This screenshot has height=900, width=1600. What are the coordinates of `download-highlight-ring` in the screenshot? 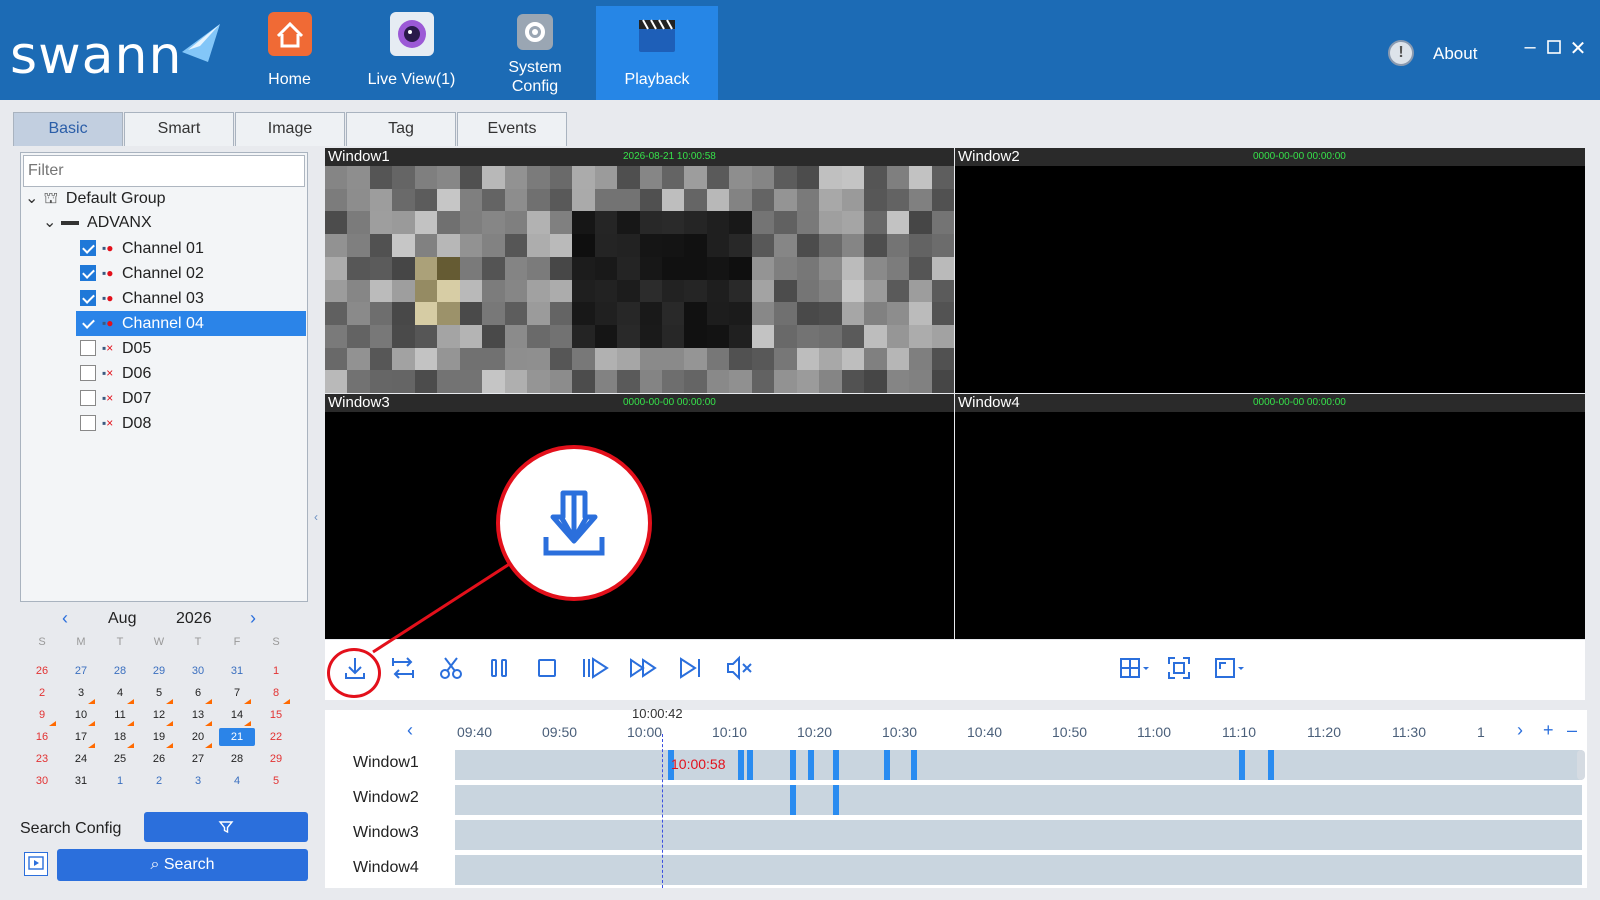 It's located at (354, 673).